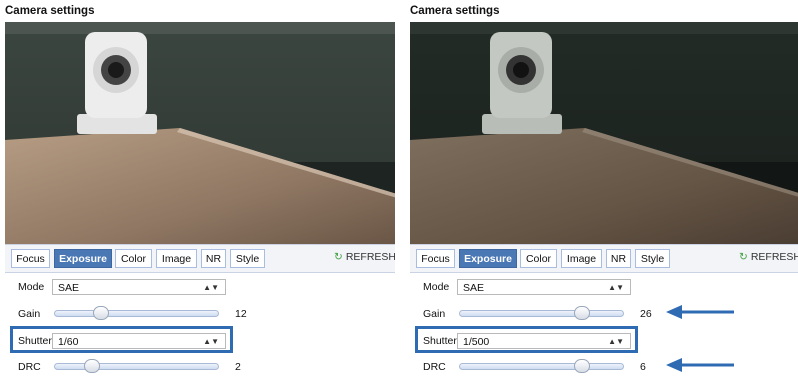  Describe the element at coordinates (643, 367) in the screenshot. I see `drc-value: 6` at that location.